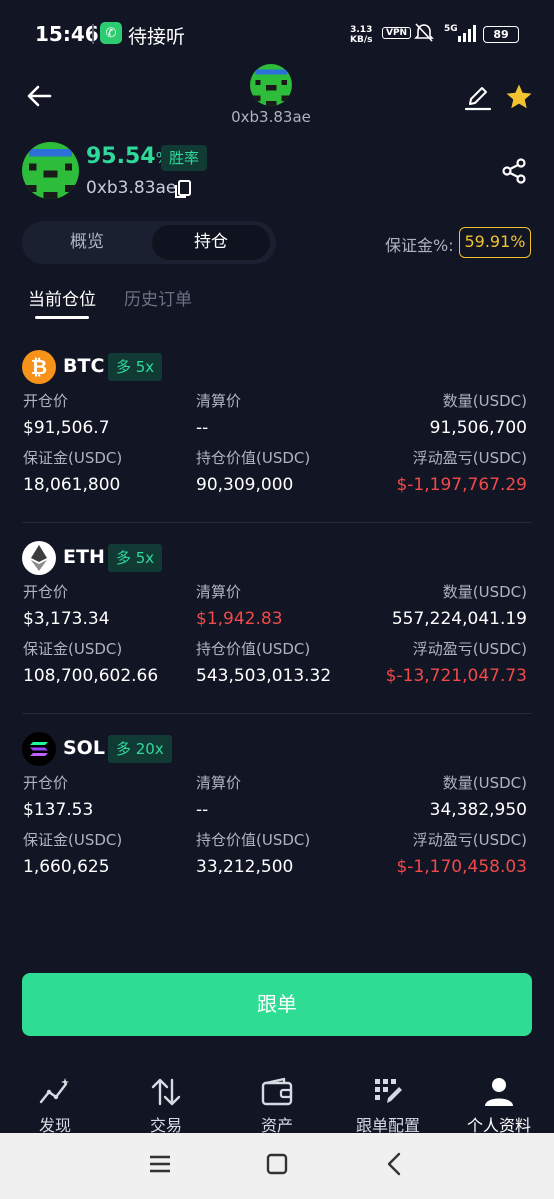 The height and width of the screenshot is (1199, 554). Describe the element at coordinates (239, 619) in the screenshot. I see `liq-price-value: $1,942.83` at that location.